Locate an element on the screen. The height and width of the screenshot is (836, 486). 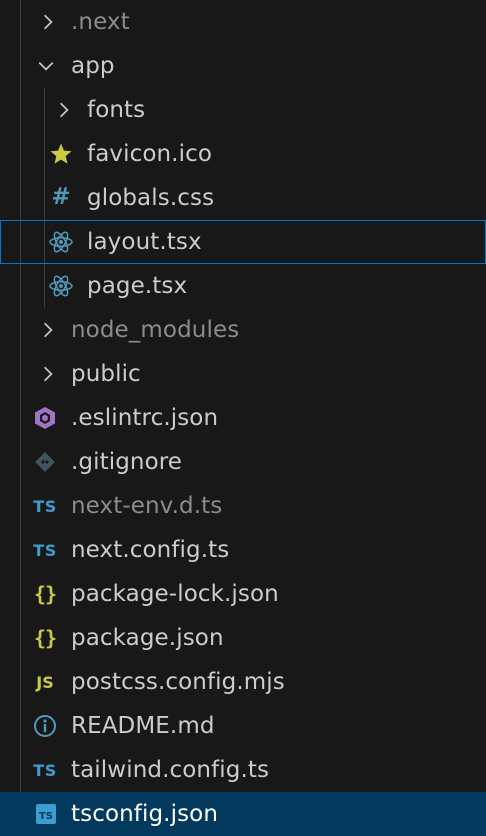
tree-item-next-config: TS next.config.ts is located at coordinates (243, 550).